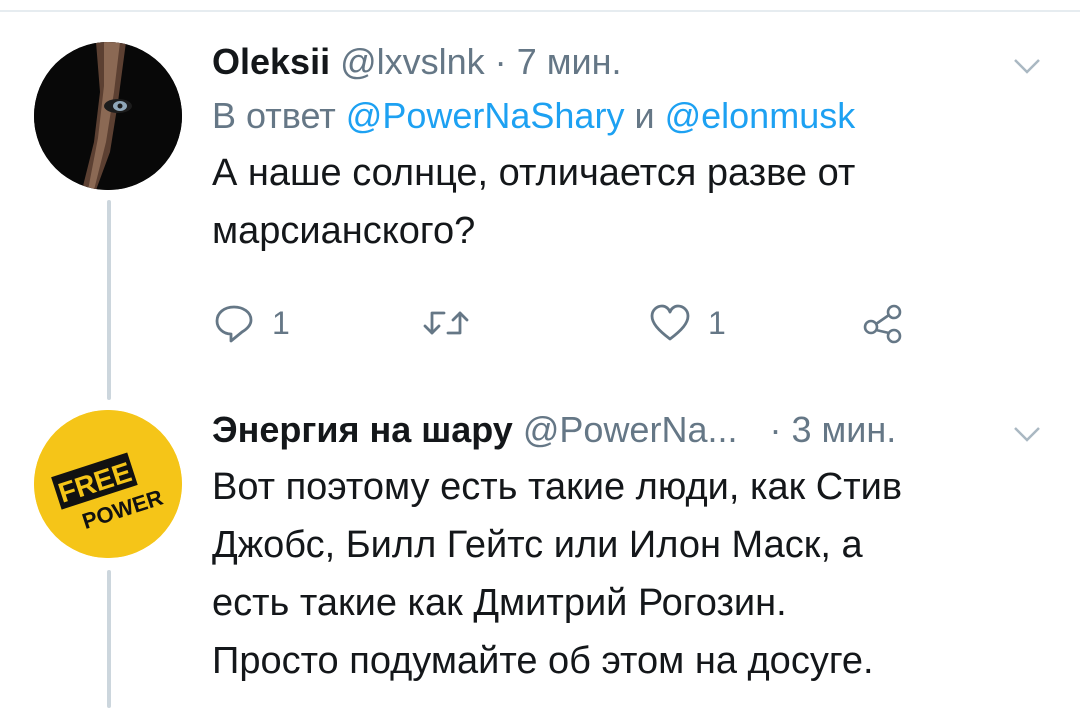  Describe the element at coordinates (537, 545) in the screenshot. I see `tweet-text-line: Джобс, Билл Гейтс или Илон Маск, а` at that location.